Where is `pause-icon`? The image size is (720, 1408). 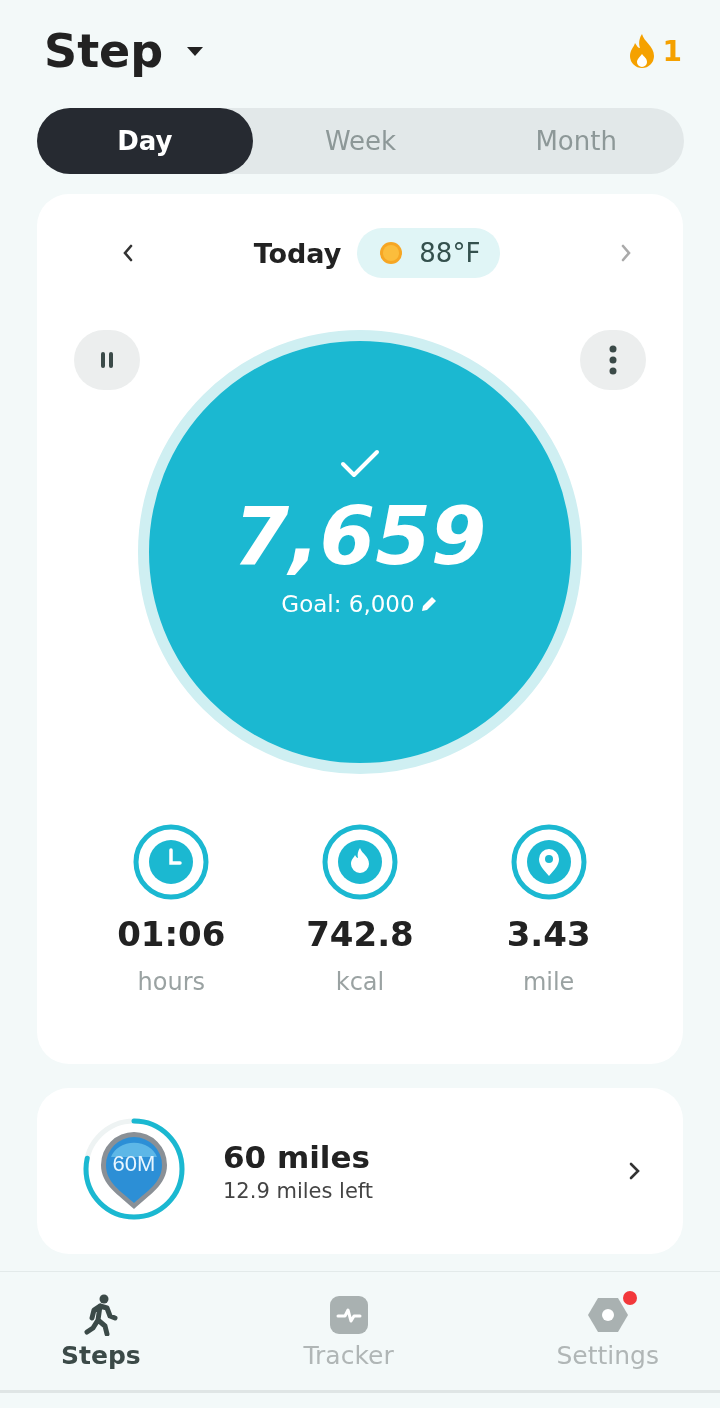
pause-icon is located at coordinates (107, 360).